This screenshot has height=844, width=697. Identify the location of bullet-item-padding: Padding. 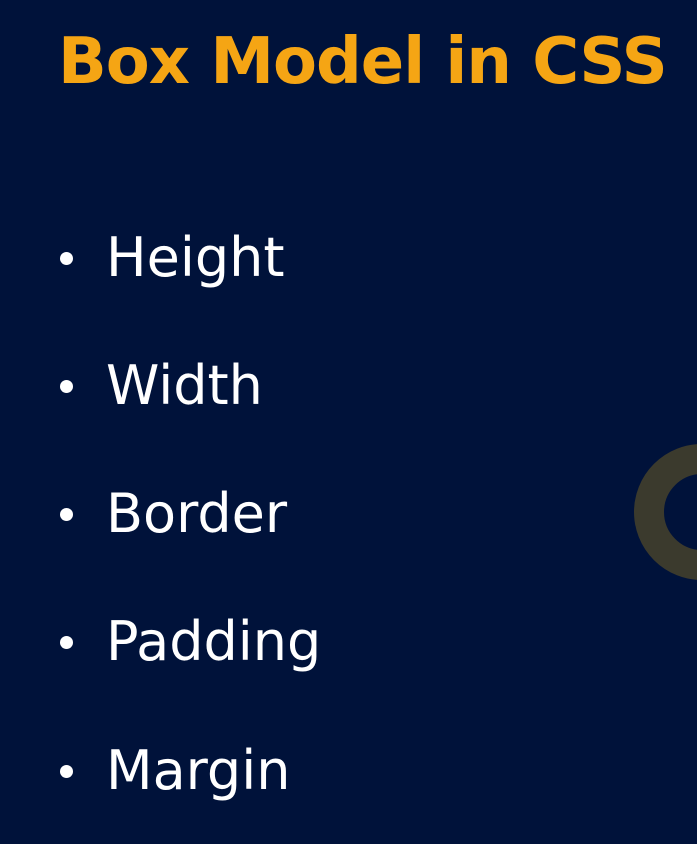
(190, 642).